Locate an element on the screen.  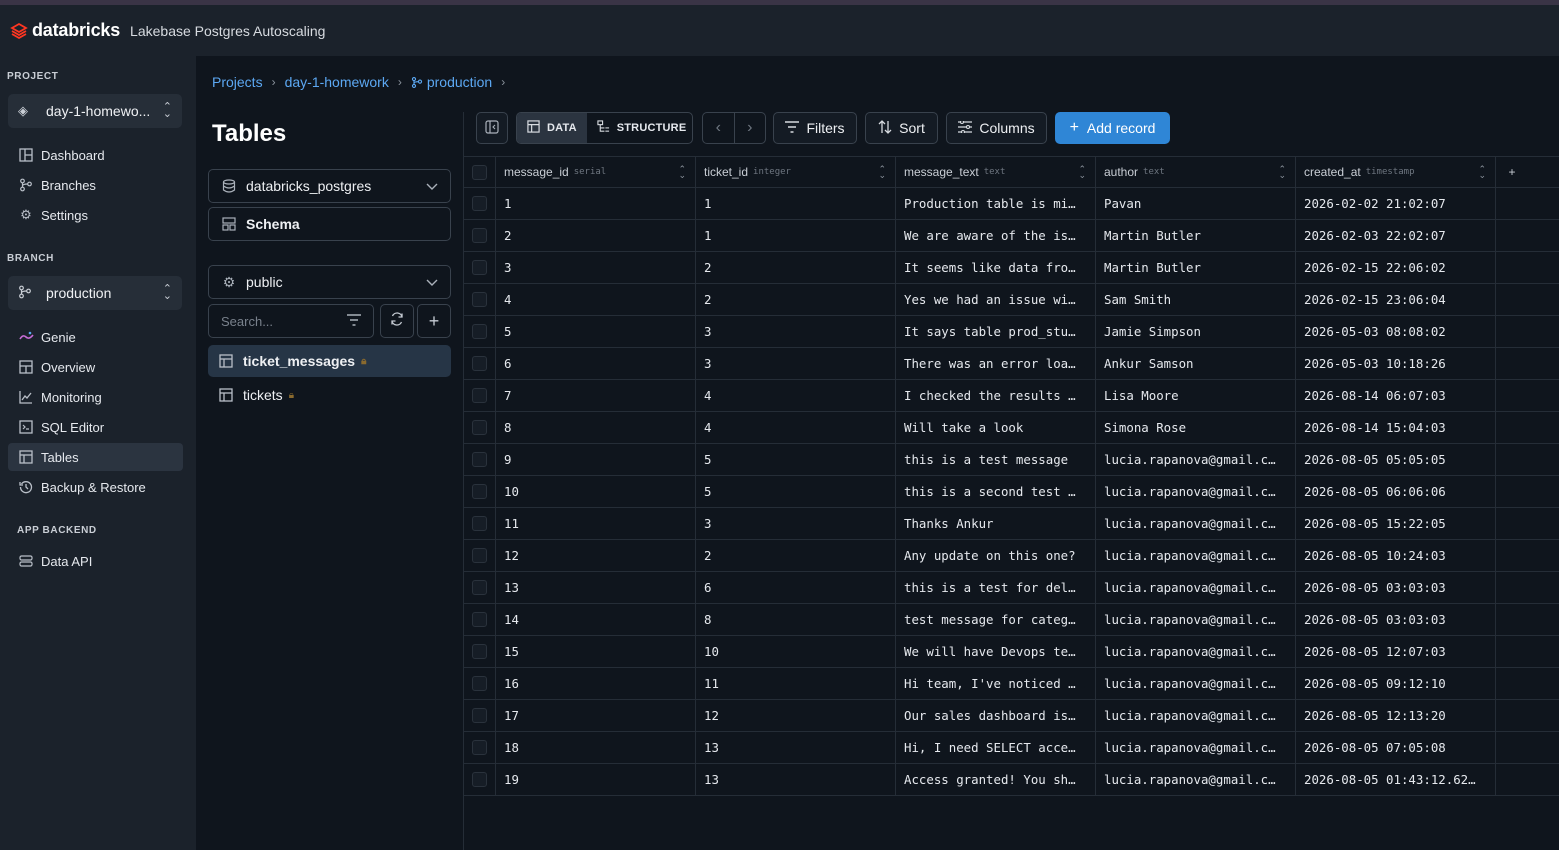
cell-message-id: 12 is located at coordinates (596, 555).